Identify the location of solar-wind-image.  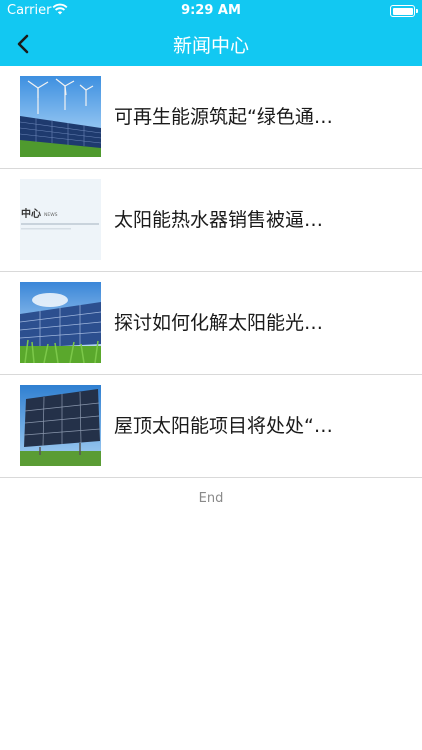
(60, 116).